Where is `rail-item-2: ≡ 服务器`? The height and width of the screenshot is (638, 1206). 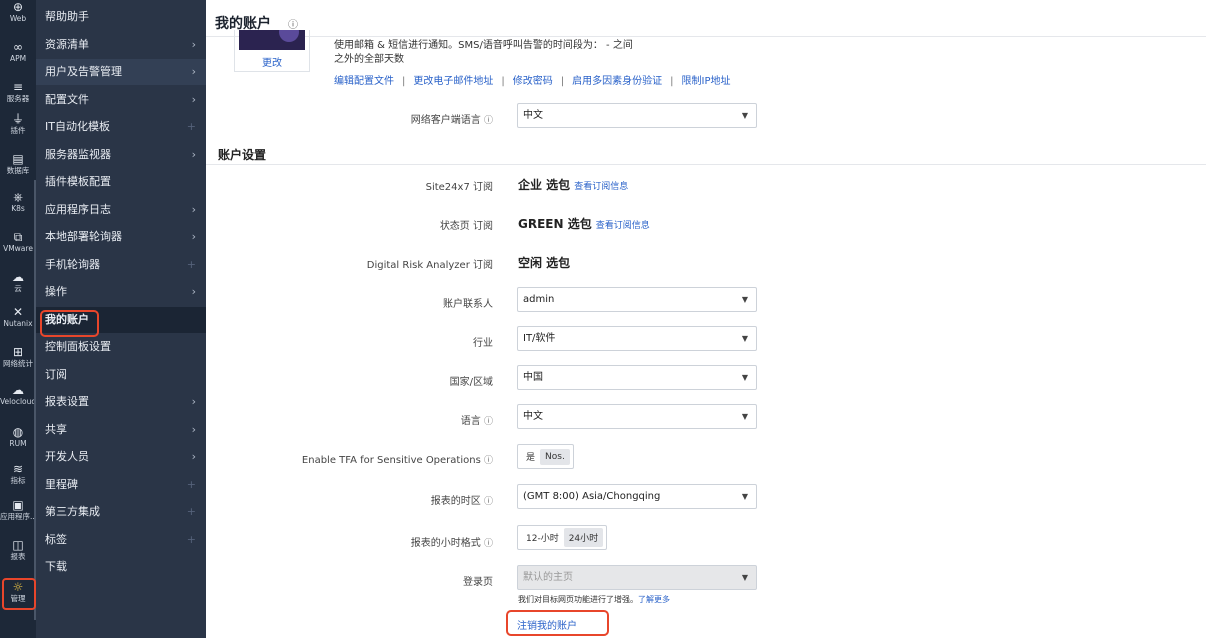
rail-item-2: ≡ 服务器 is located at coordinates (18, 91).